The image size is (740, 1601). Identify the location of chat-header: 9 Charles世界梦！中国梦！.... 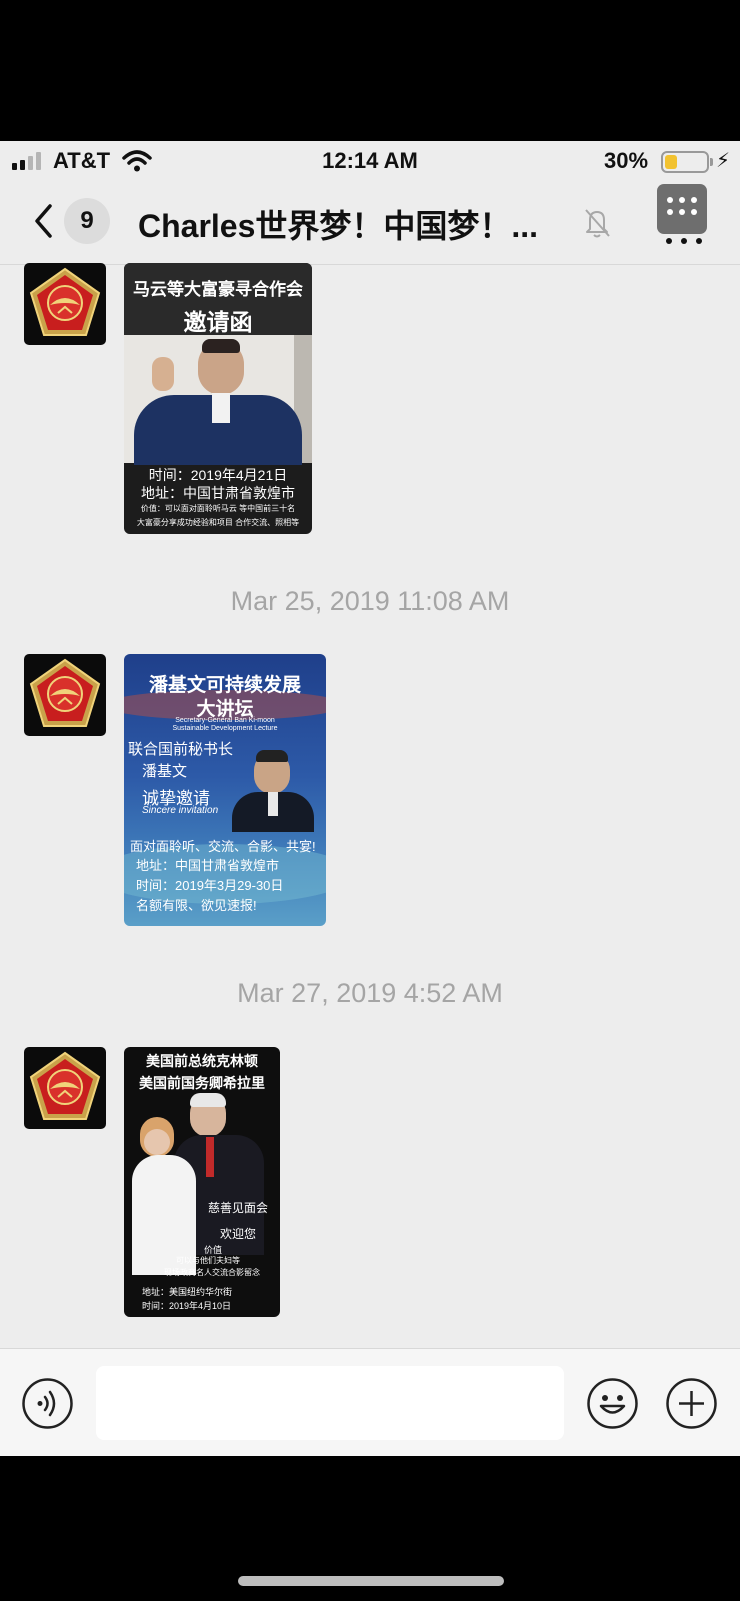
(370, 223).